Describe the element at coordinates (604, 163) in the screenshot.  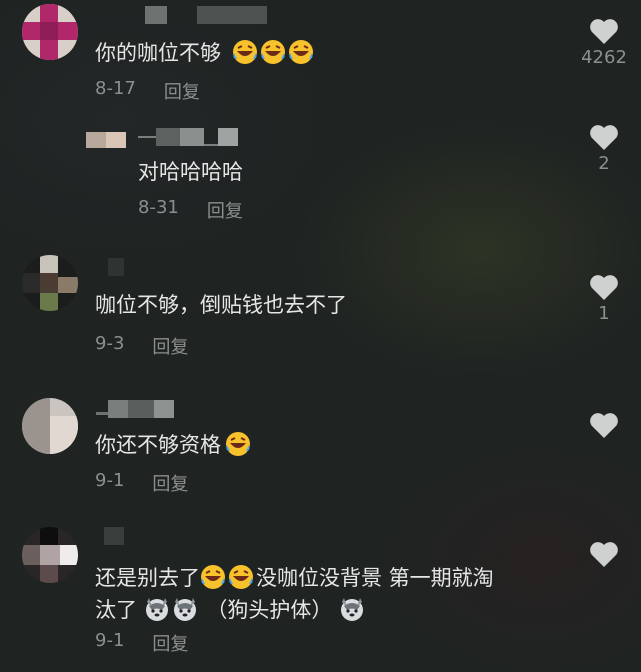
I see `like-count: 2` at that location.